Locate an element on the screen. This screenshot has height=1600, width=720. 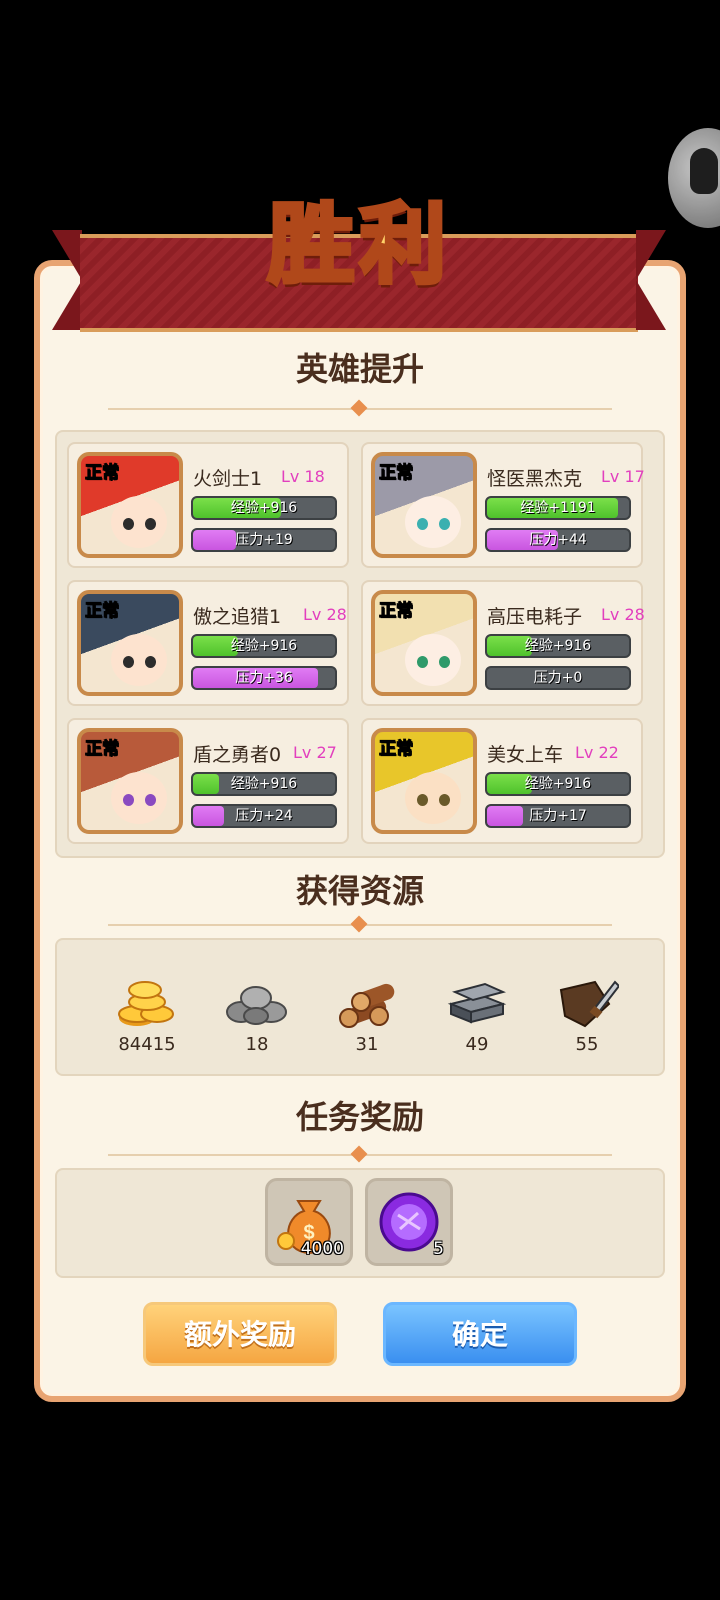
hero-pressure-text: 压力+44 is located at coordinates (558, 540).